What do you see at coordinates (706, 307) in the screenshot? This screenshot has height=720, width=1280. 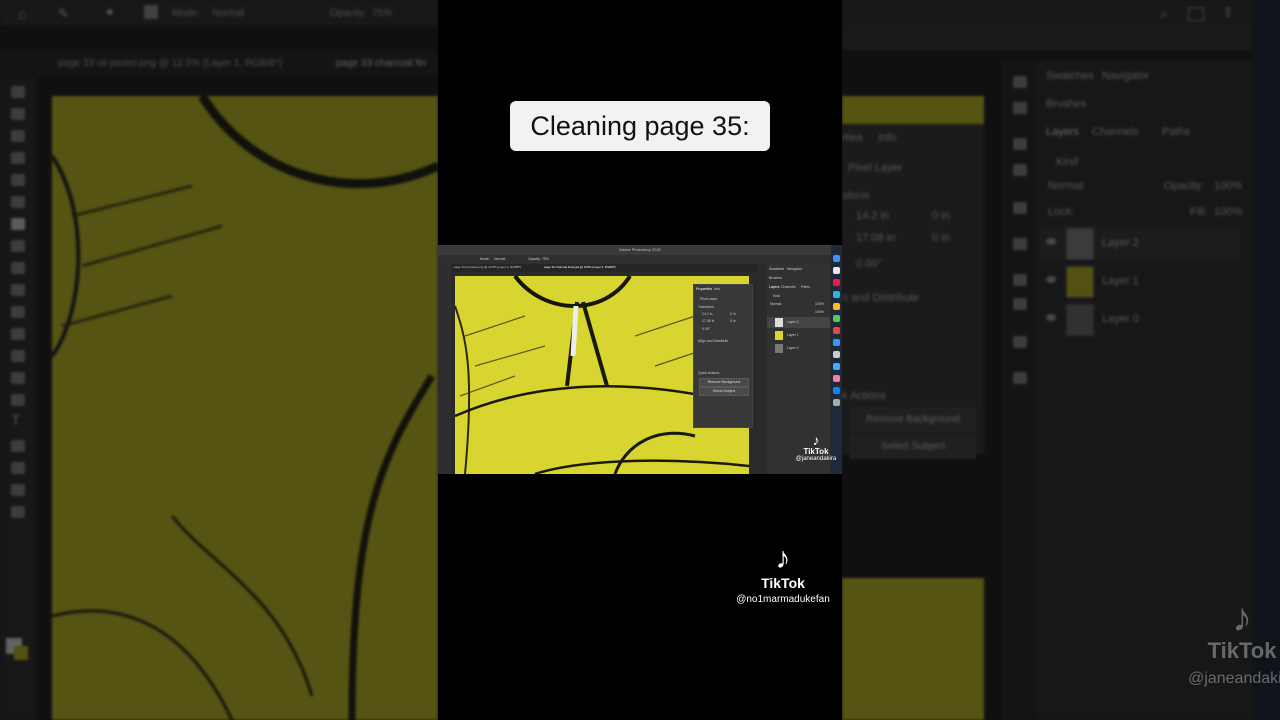 I see `ps-transform-label: Transform` at bounding box center [706, 307].